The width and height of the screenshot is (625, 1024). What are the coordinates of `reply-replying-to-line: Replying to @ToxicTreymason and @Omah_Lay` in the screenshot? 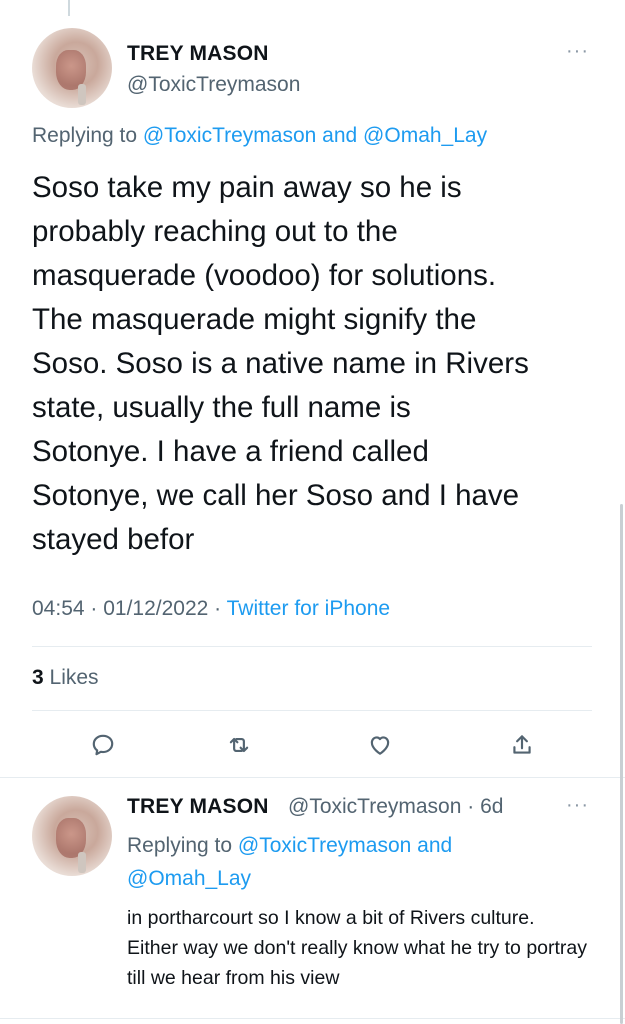 It's located at (342, 862).